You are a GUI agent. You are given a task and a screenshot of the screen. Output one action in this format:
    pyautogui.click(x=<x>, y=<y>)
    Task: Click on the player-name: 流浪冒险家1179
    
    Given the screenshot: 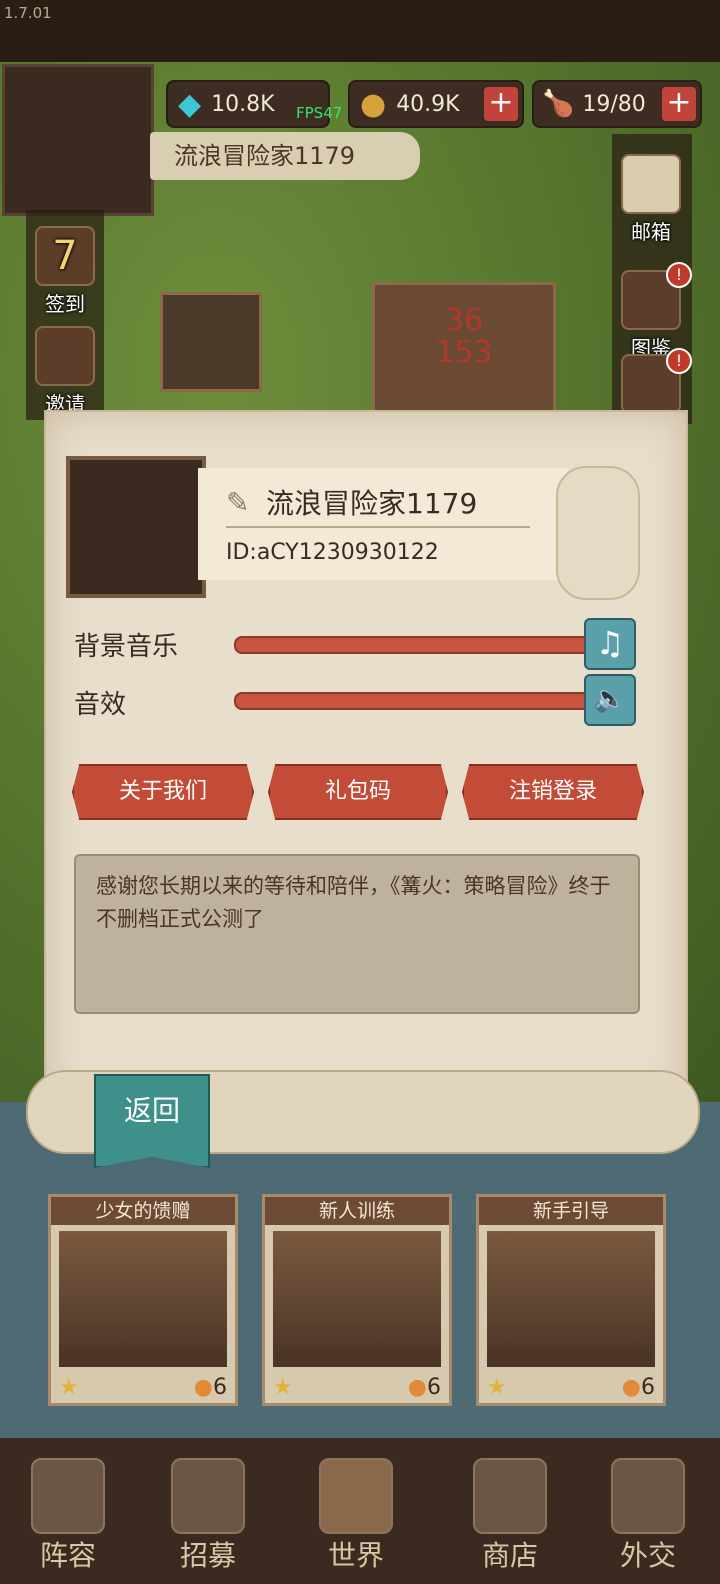 What is the action you would take?
    pyautogui.click(x=372, y=503)
    